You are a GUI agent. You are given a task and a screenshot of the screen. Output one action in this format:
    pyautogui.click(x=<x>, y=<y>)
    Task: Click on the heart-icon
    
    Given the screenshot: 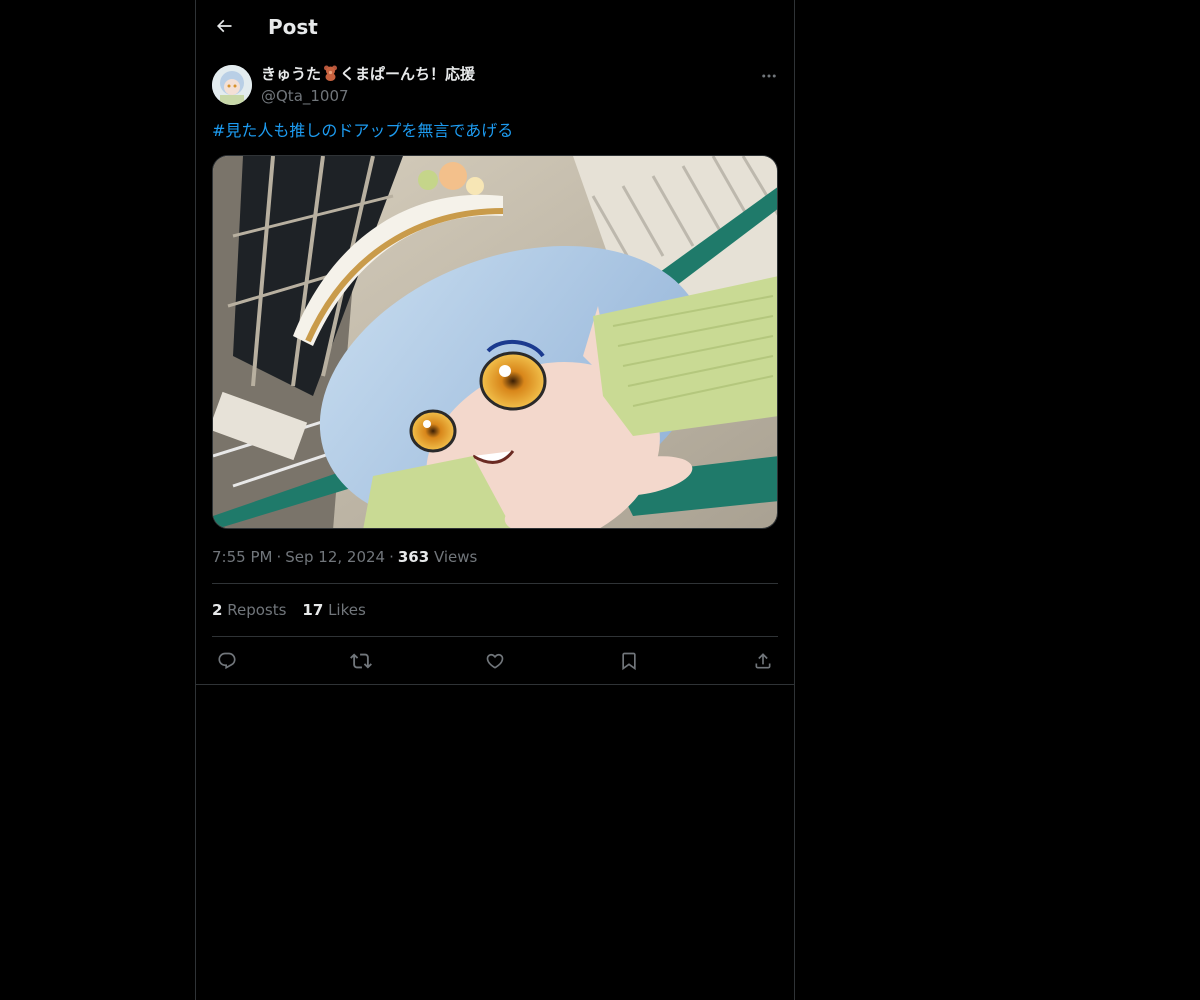 What is the action you would take?
    pyautogui.click(x=495, y=661)
    